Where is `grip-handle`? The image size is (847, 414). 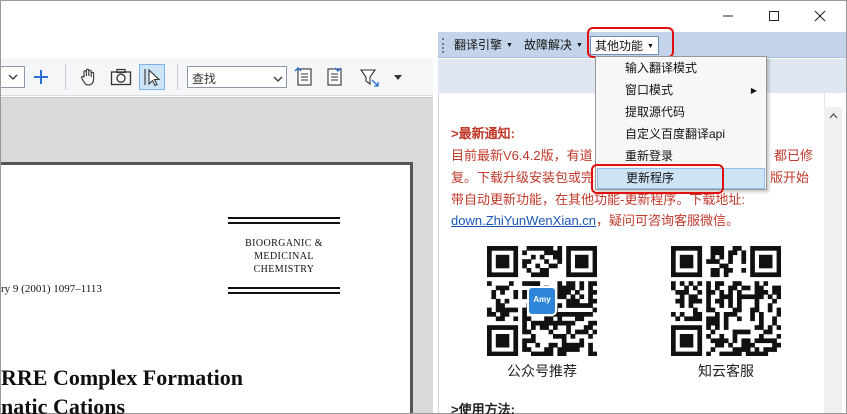 grip-handle is located at coordinates (443, 45).